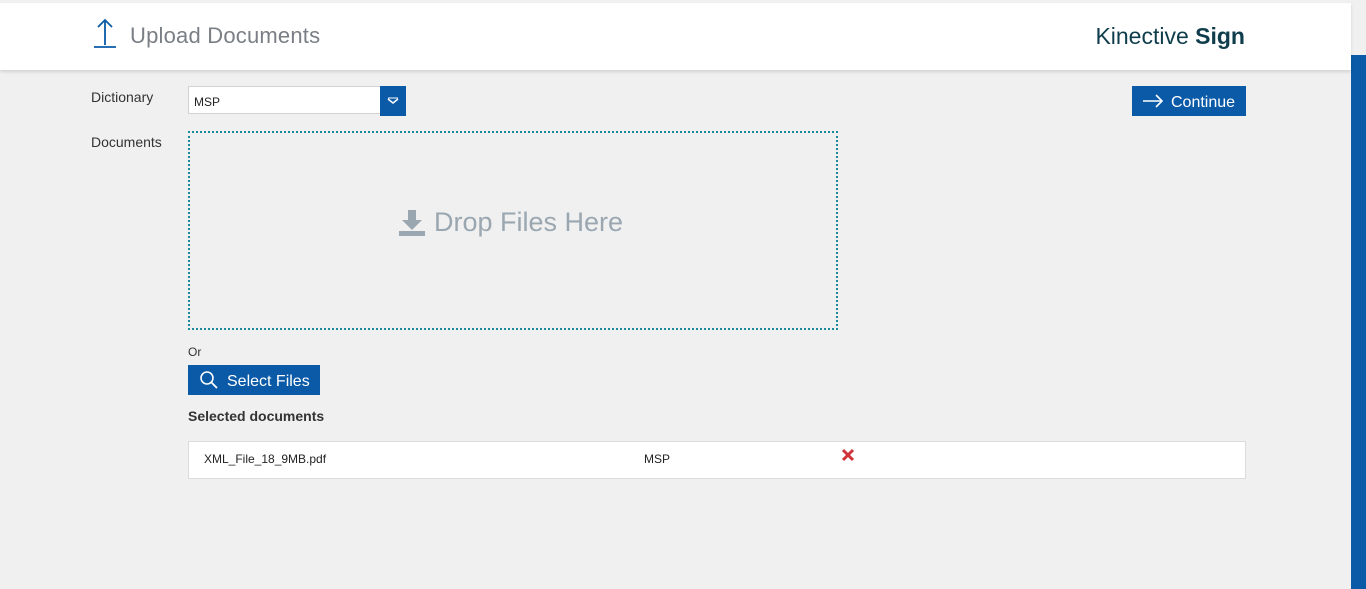 The image size is (1366, 589). What do you see at coordinates (256, 416) in the screenshot?
I see `selected-documents-title: Selected documents` at bounding box center [256, 416].